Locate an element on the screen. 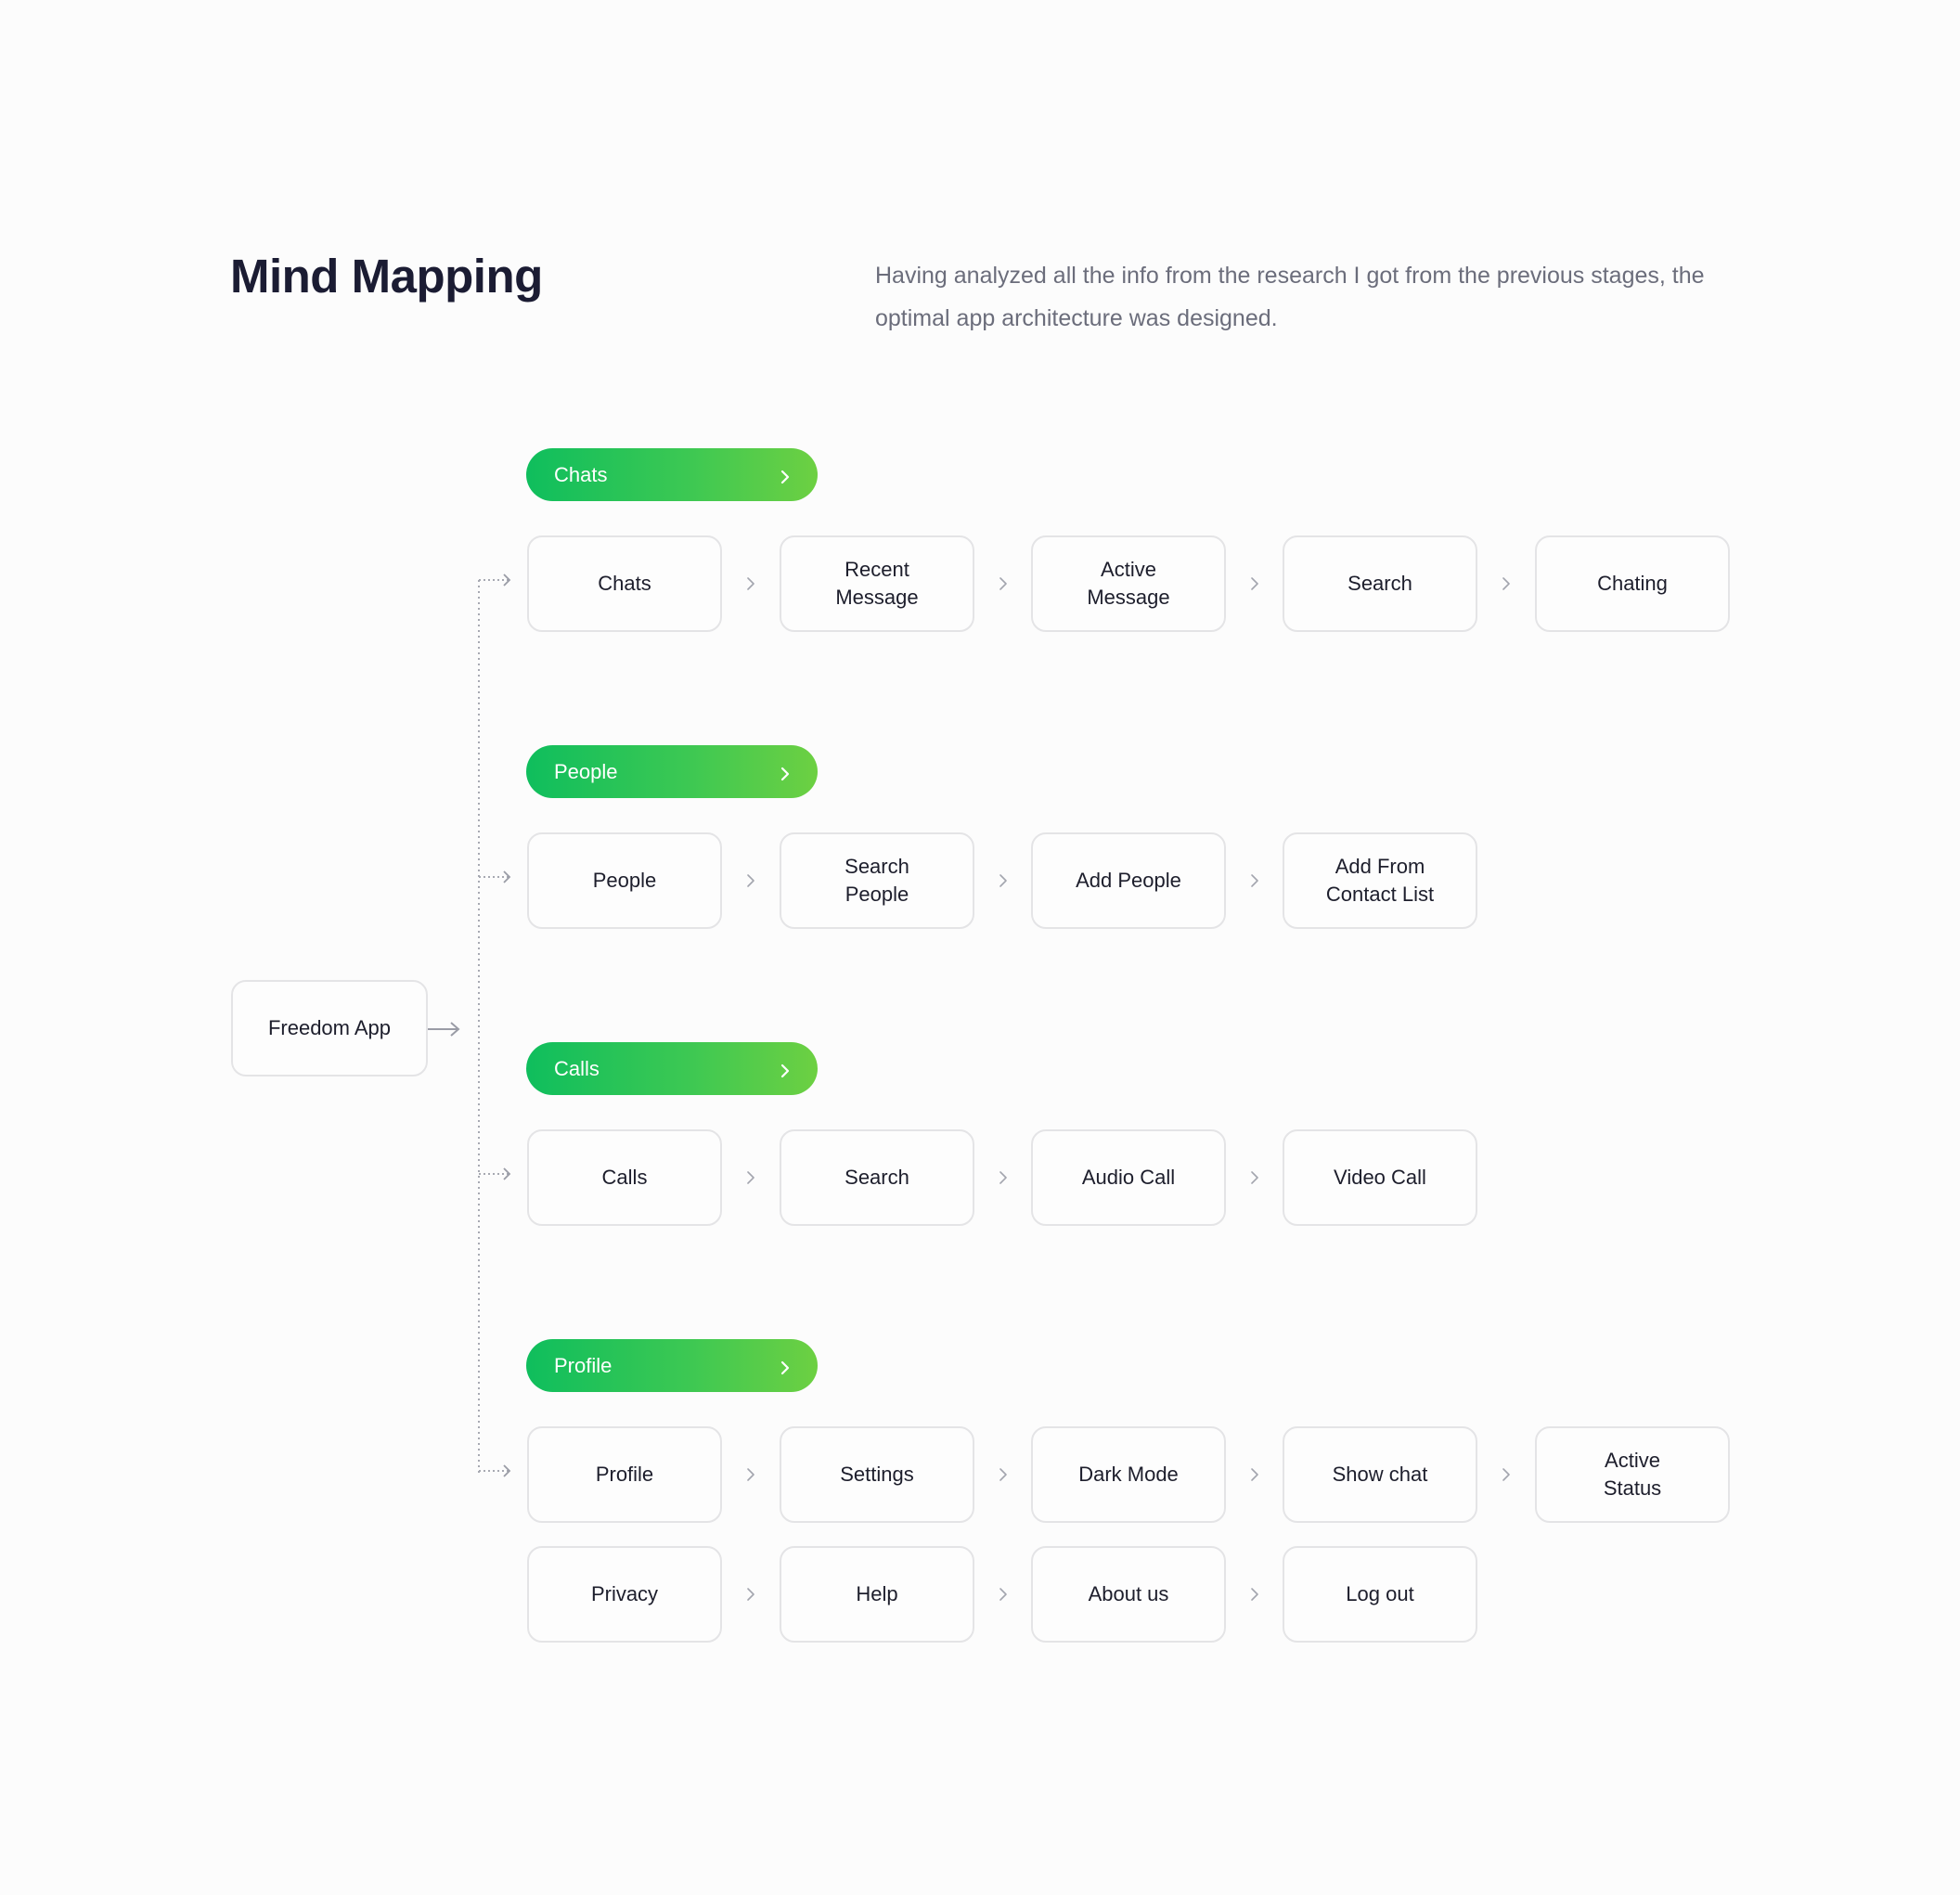 This screenshot has height=1895, width=1960. branch-connectors is located at coordinates (495, 1026).